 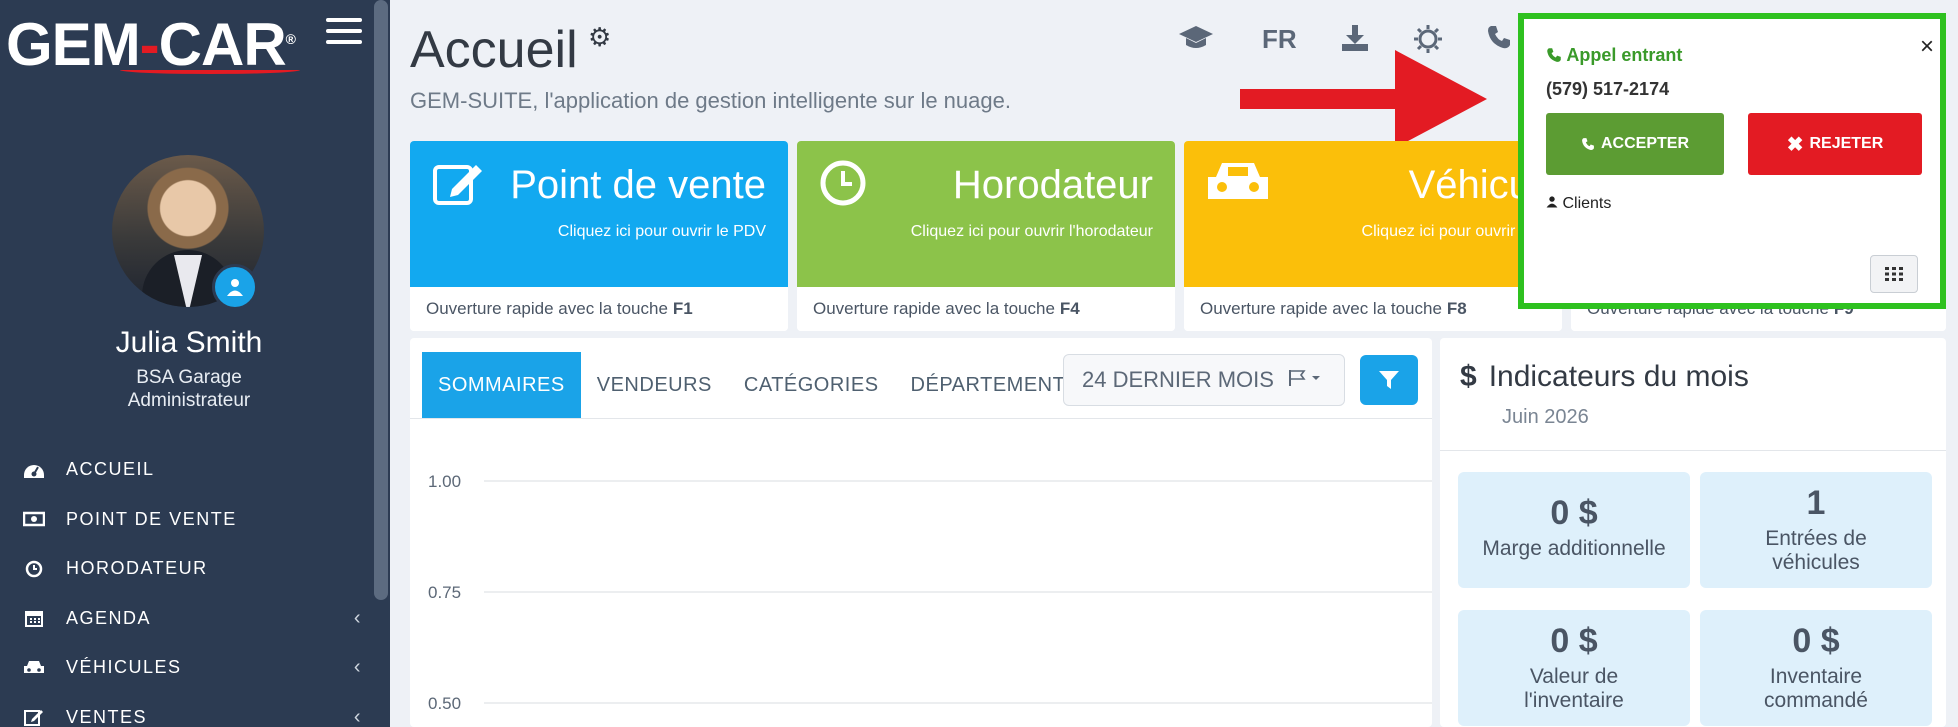 What do you see at coordinates (1441, 99) in the screenshot?
I see `red-arrow-head` at bounding box center [1441, 99].